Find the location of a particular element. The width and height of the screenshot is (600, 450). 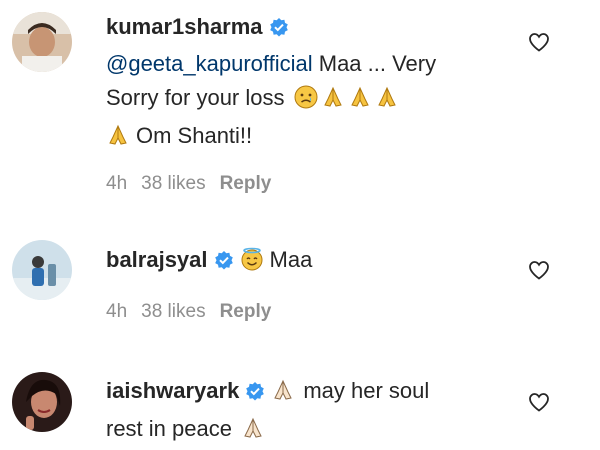

username: kumar1sharma is located at coordinates (184, 26).